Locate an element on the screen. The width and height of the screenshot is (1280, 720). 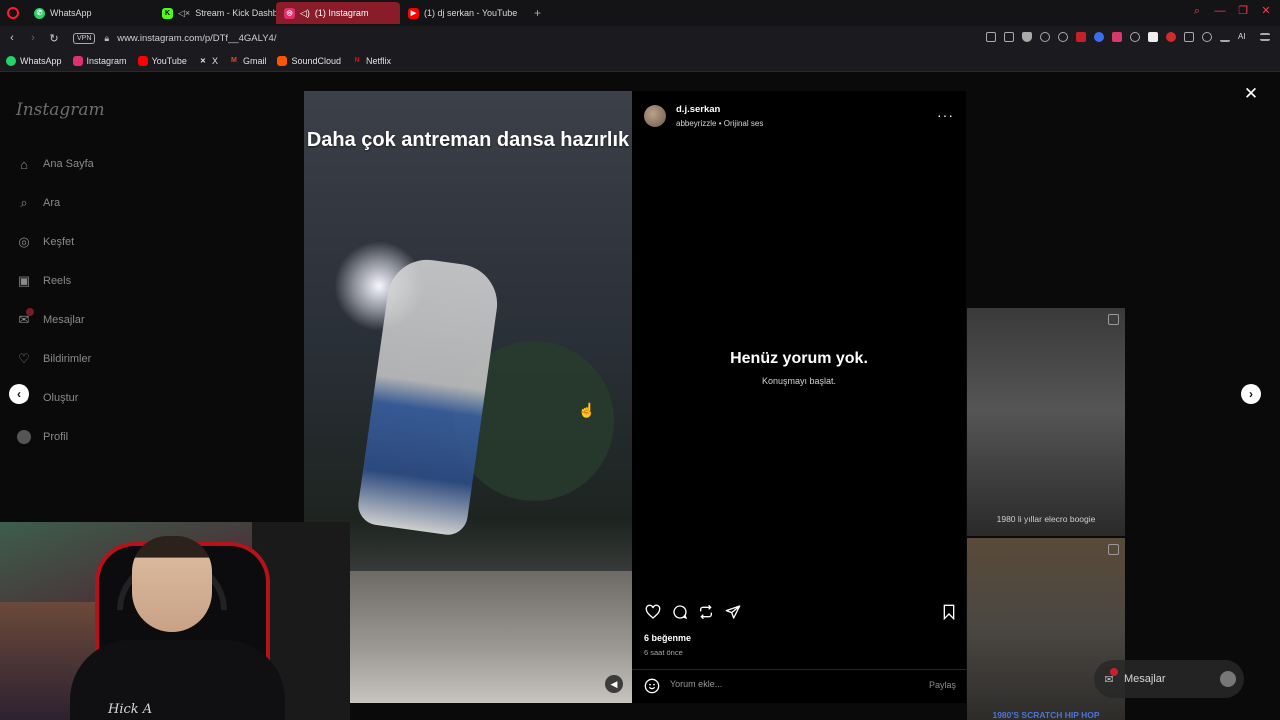
bookmark-label: Instagram is located at coordinates (106, 60).